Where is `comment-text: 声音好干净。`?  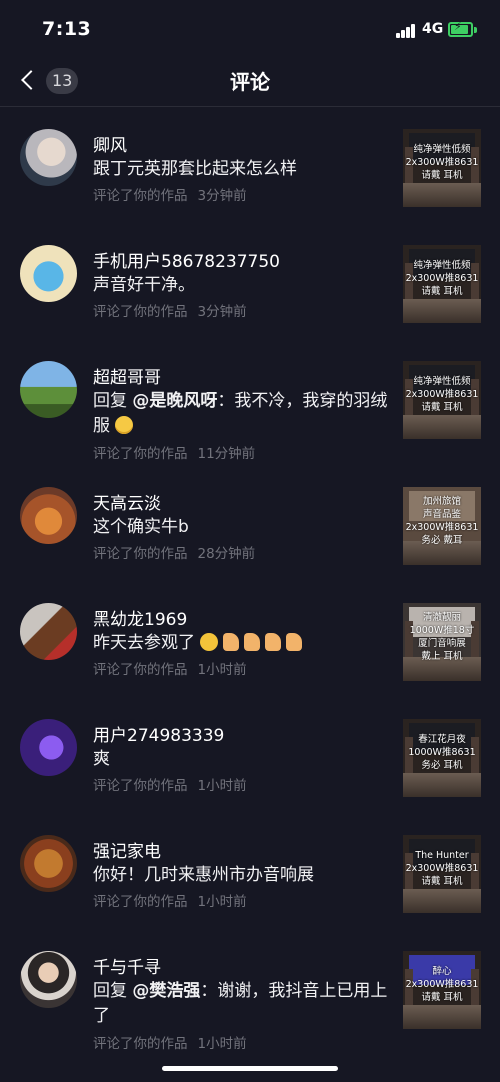
comment-text: 声音好干净。 is located at coordinates (144, 285).